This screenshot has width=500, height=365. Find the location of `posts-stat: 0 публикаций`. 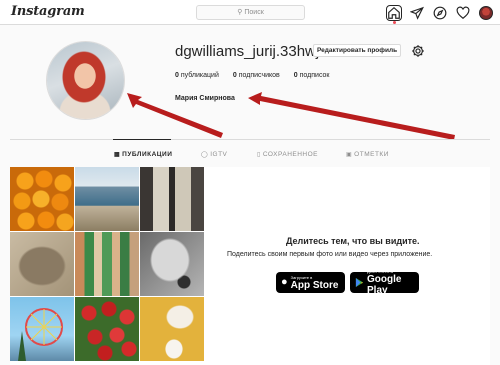

posts-stat: 0 публикаций is located at coordinates (197, 75).